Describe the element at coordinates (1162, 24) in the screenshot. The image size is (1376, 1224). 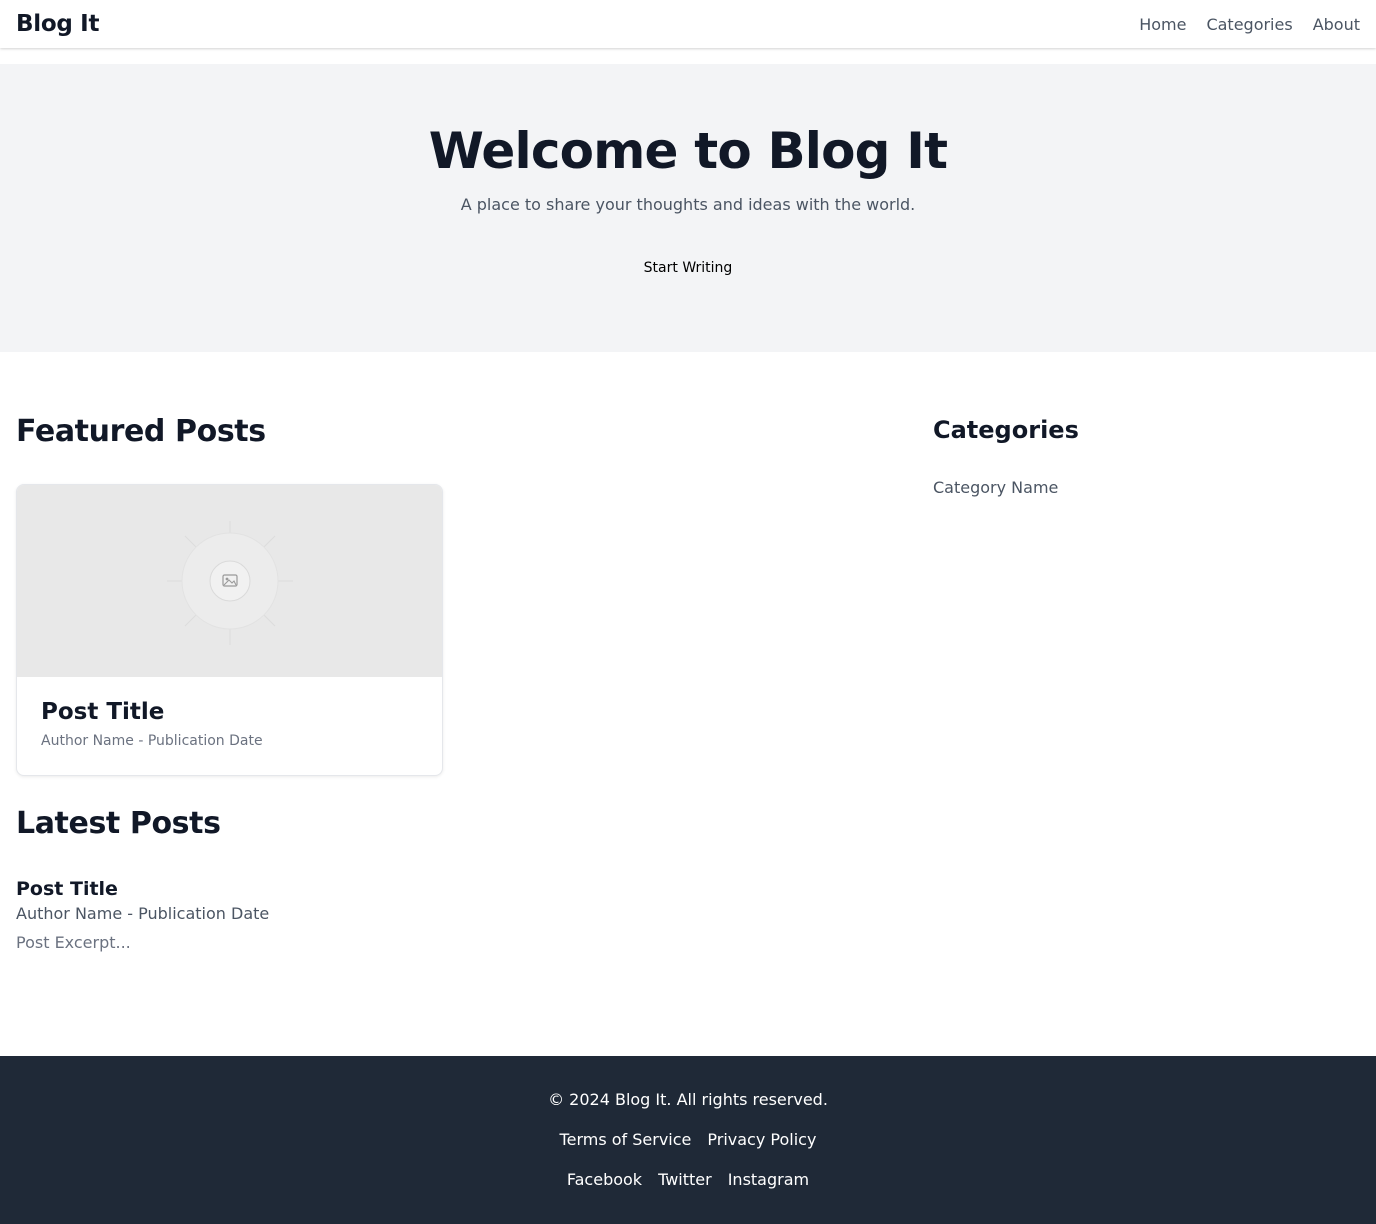
I see `nav-link-home: Home` at that location.